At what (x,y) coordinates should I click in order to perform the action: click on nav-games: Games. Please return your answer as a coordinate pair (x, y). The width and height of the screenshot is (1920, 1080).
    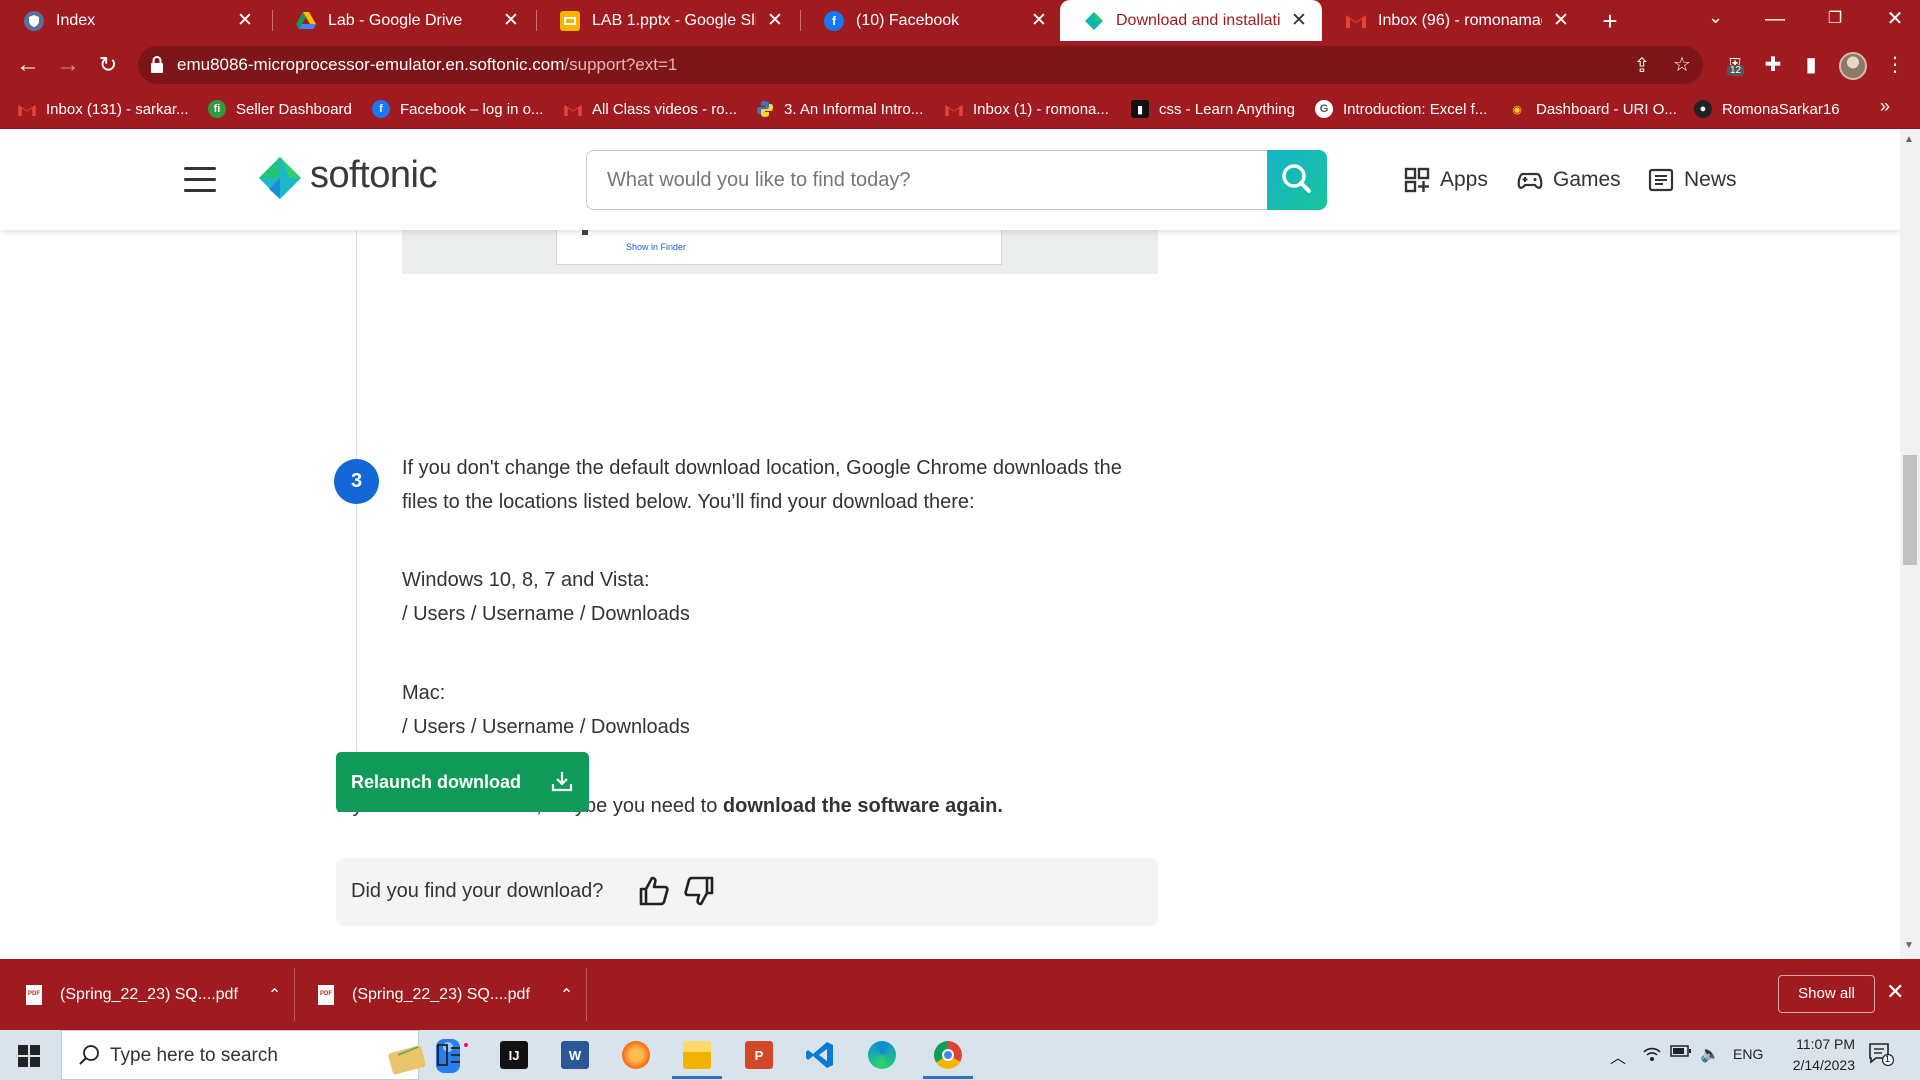
    Looking at the image, I should click on (1569, 180).